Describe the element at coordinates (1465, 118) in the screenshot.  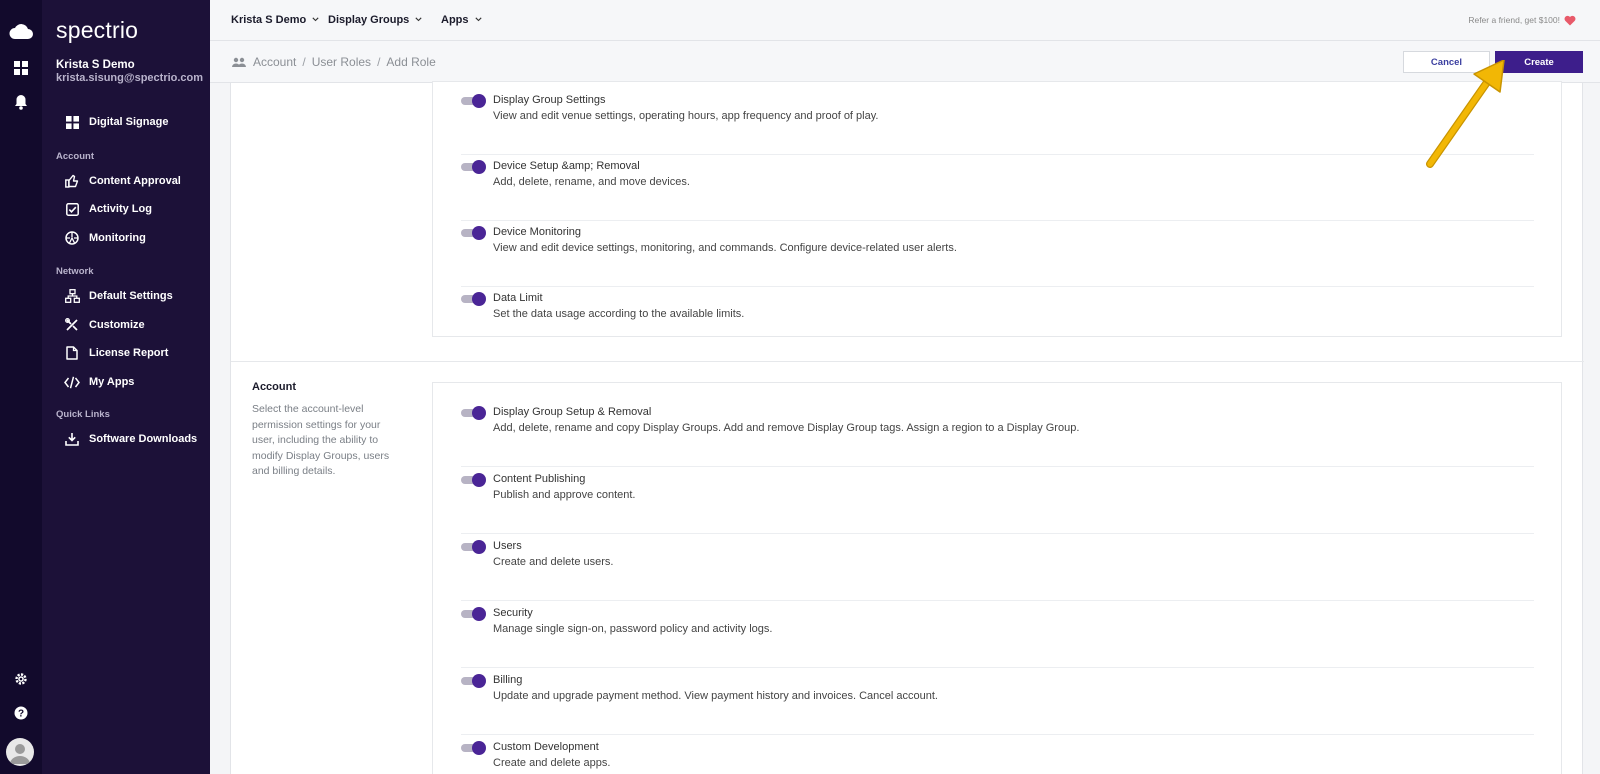
I see `annotation-arrow-icon` at that location.